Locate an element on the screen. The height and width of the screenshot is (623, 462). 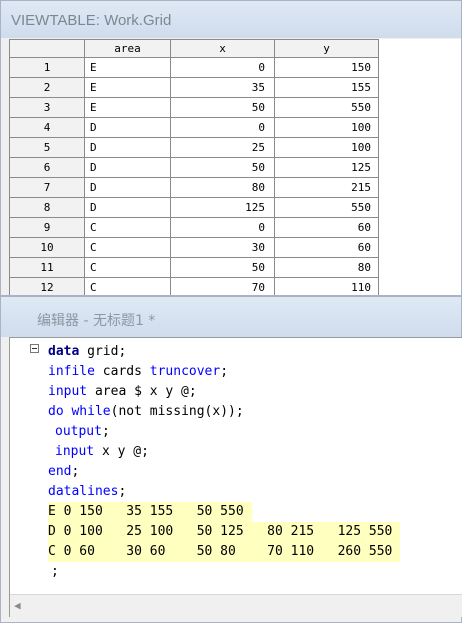
cell-x: 125 is located at coordinates (222, 207).